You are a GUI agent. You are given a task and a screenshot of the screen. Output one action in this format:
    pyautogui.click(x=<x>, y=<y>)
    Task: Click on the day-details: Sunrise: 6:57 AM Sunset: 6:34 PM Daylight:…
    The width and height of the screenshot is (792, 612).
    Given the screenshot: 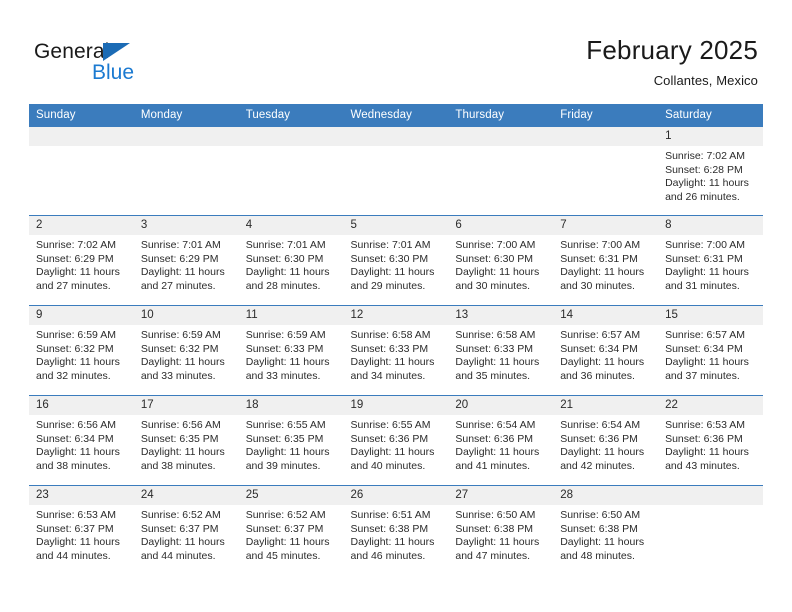 What is the action you would take?
    pyautogui.click(x=710, y=354)
    